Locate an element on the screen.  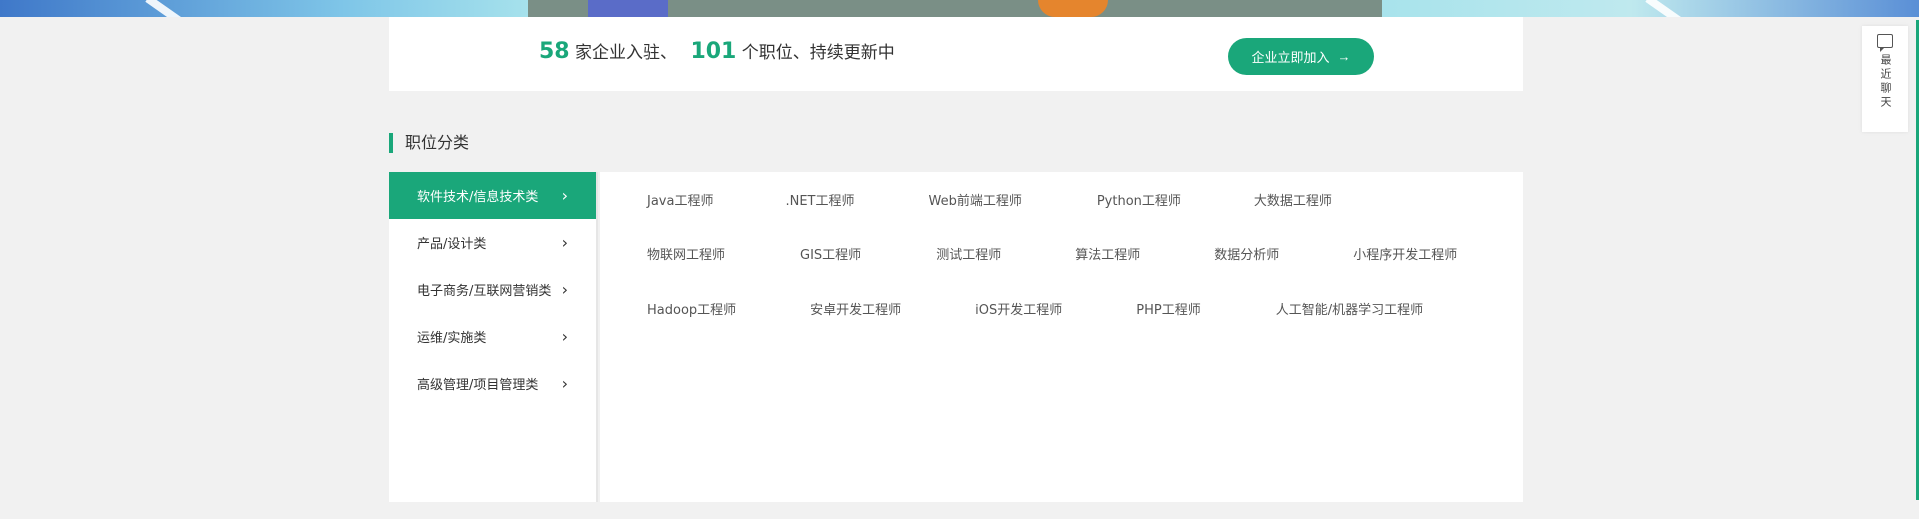
banner-image is located at coordinates (955, 8).